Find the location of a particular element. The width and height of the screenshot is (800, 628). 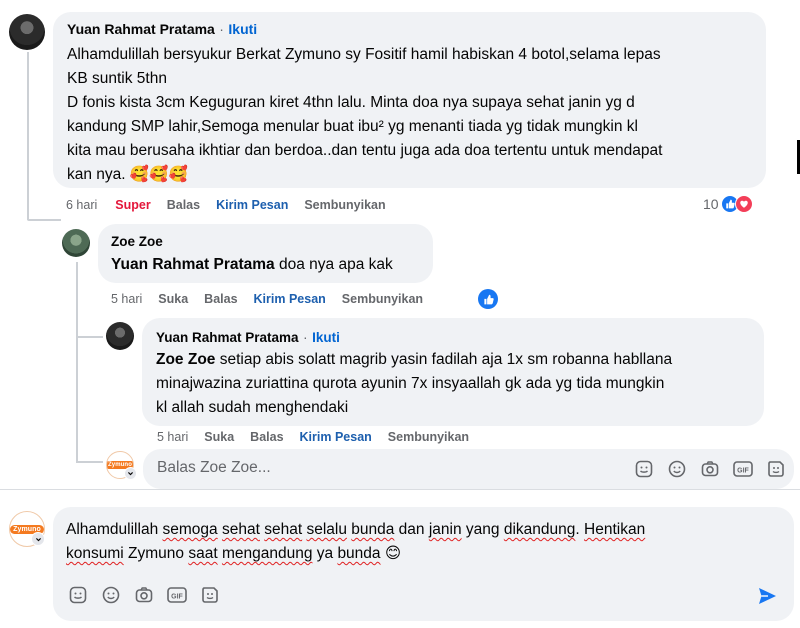

composer-word: ya is located at coordinates (325, 553).